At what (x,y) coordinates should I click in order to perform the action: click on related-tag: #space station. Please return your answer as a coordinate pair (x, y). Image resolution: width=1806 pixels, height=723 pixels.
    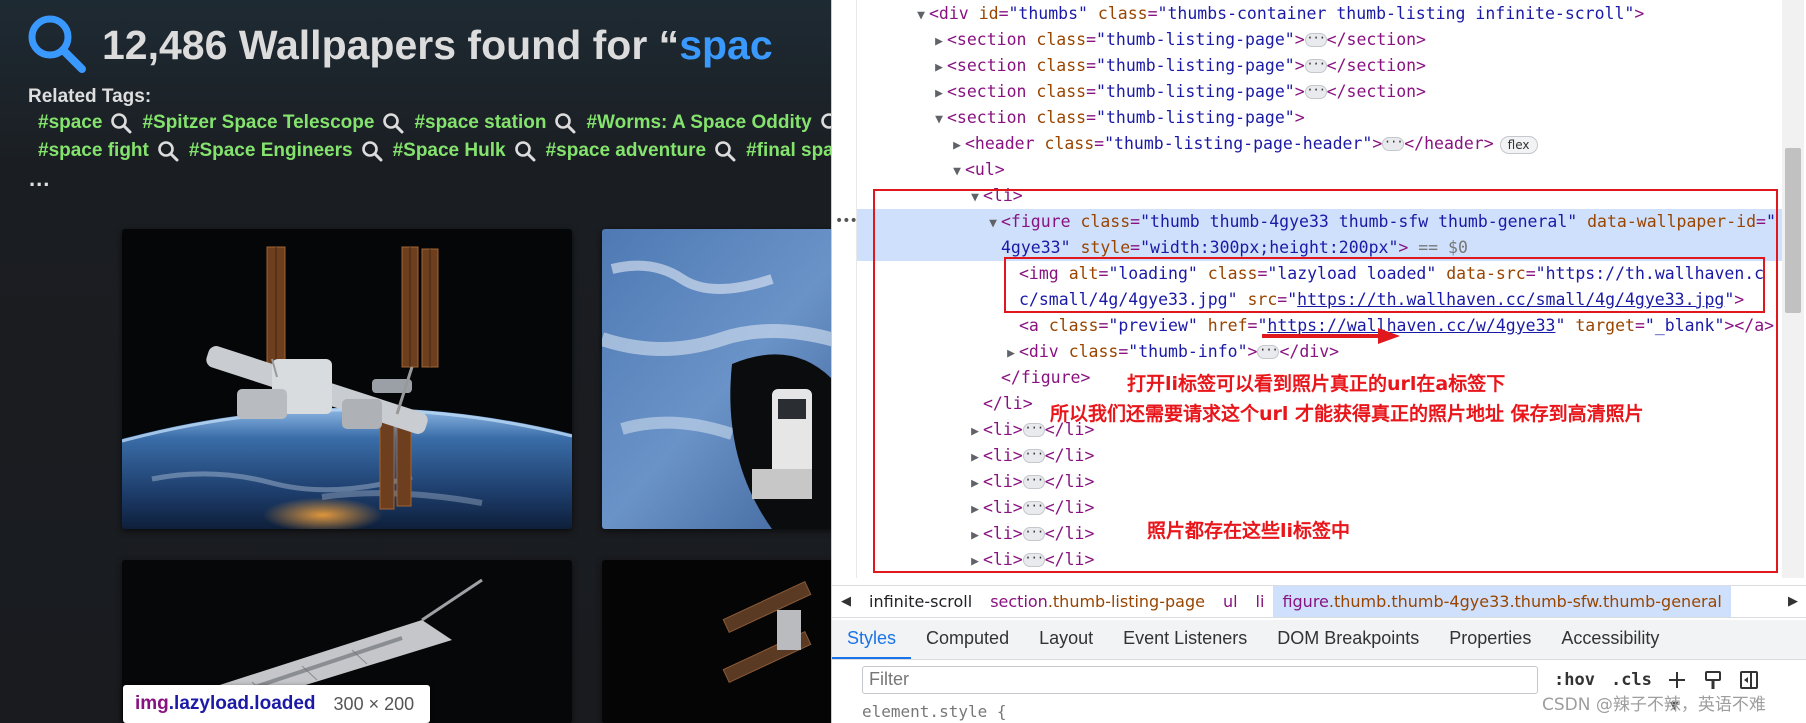
    Looking at the image, I should click on (480, 123).